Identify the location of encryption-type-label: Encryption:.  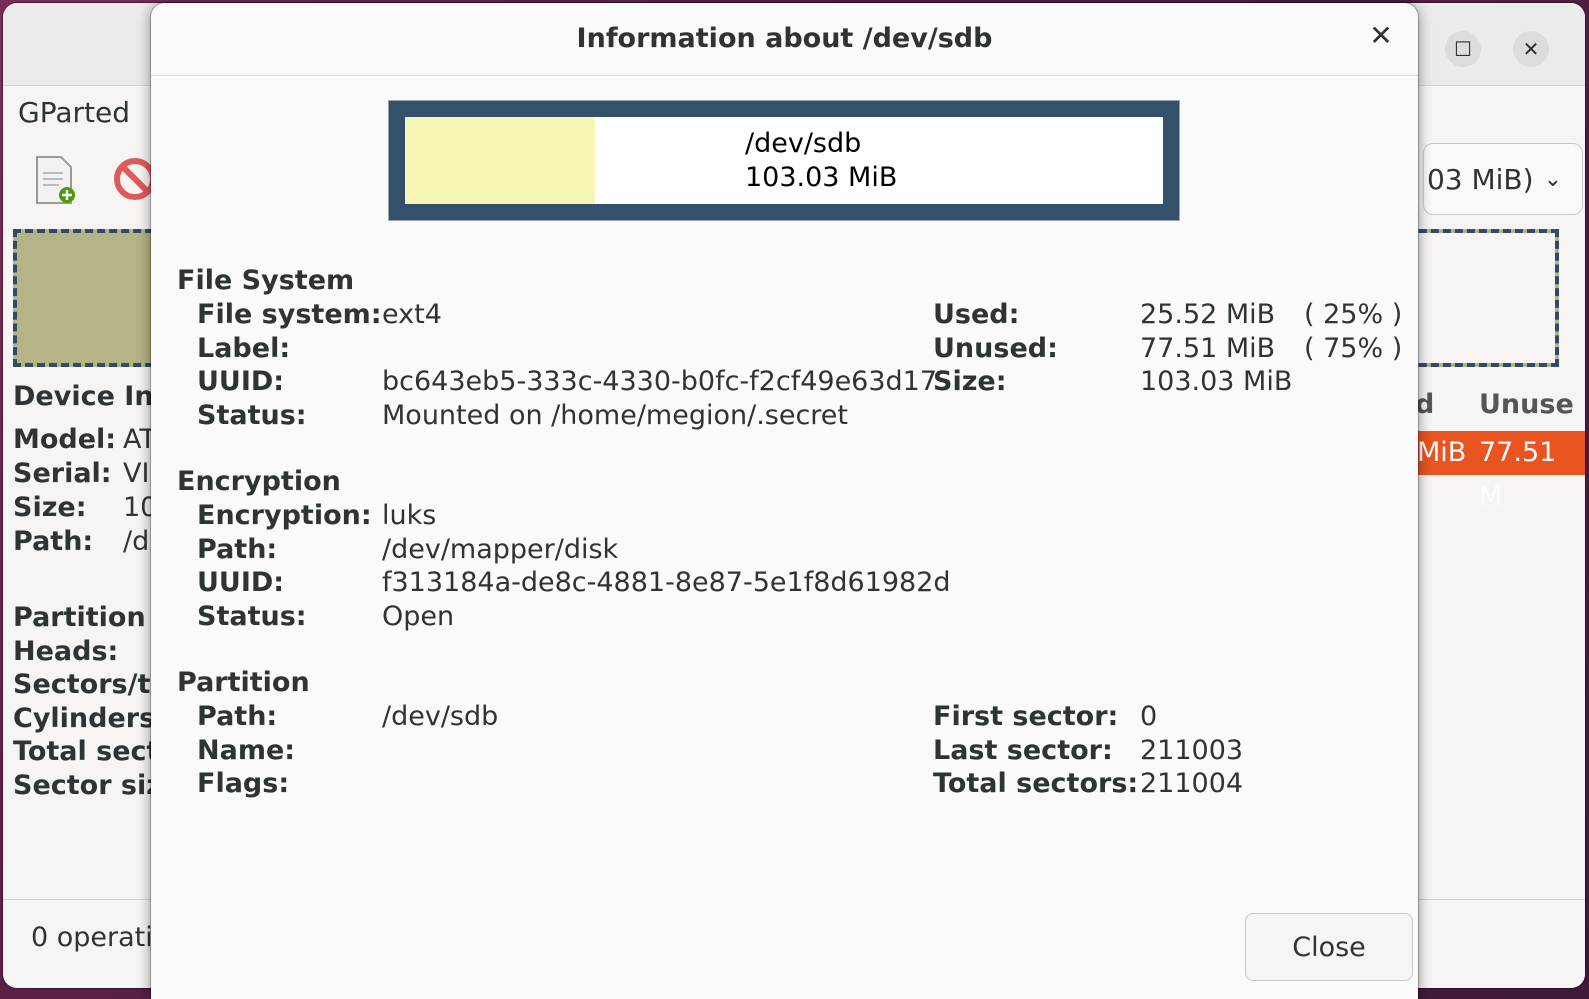
(284, 515).